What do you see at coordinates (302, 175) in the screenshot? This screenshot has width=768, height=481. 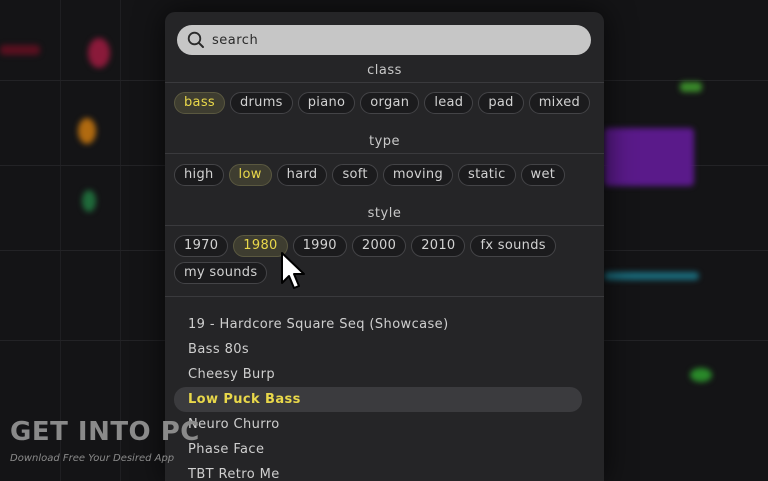 I see `filter-chip-type: hard` at bounding box center [302, 175].